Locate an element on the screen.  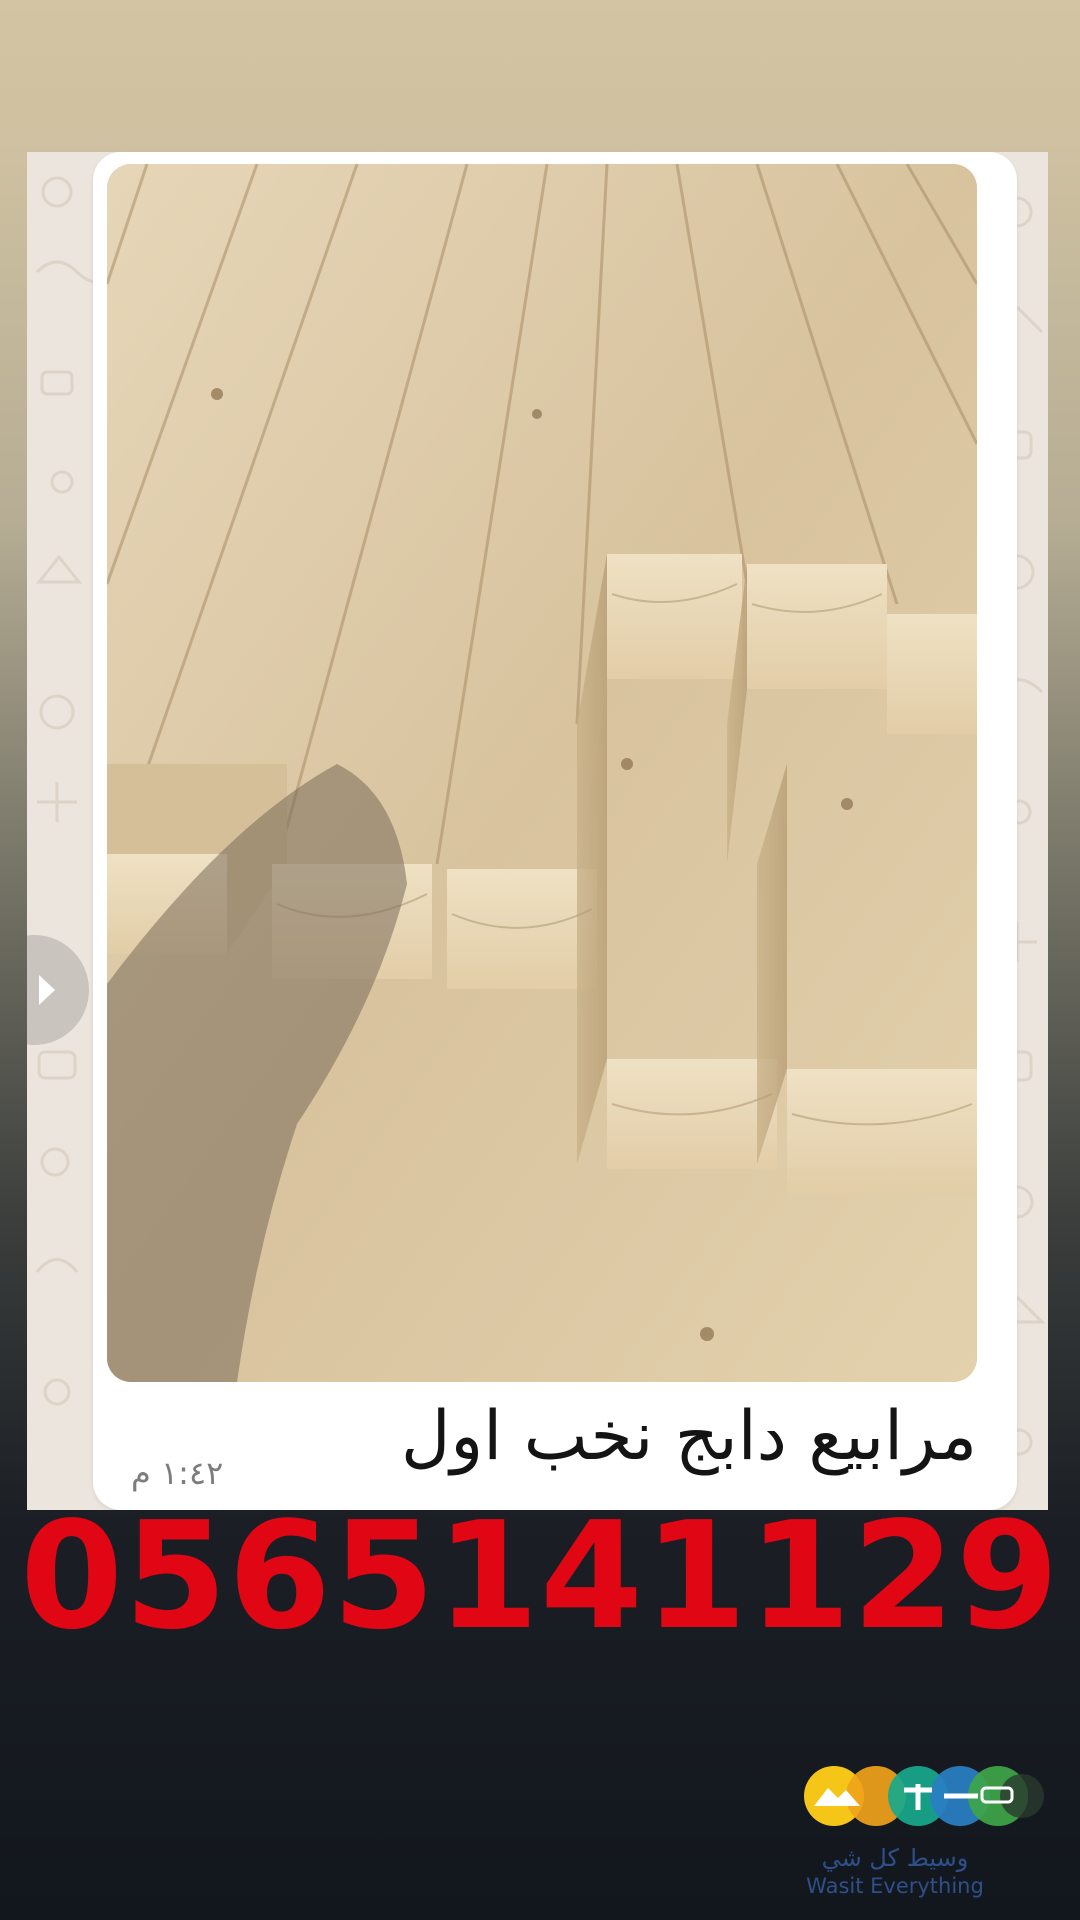
message-timestamp: ١:٤٢ م is located at coordinates (177, 1473).